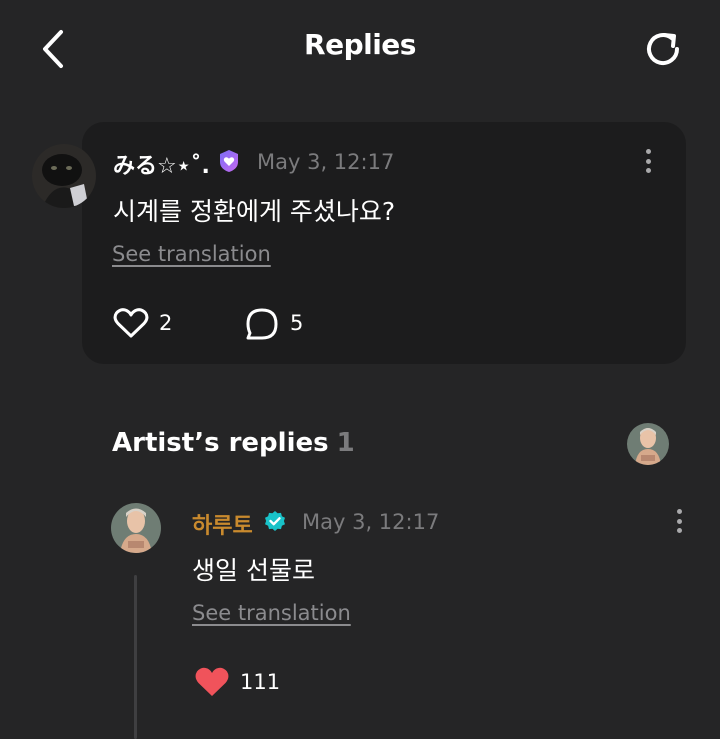 Image resolution: width=720 pixels, height=739 pixels. What do you see at coordinates (135, 657) in the screenshot?
I see `thread-line` at bounding box center [135, 657].